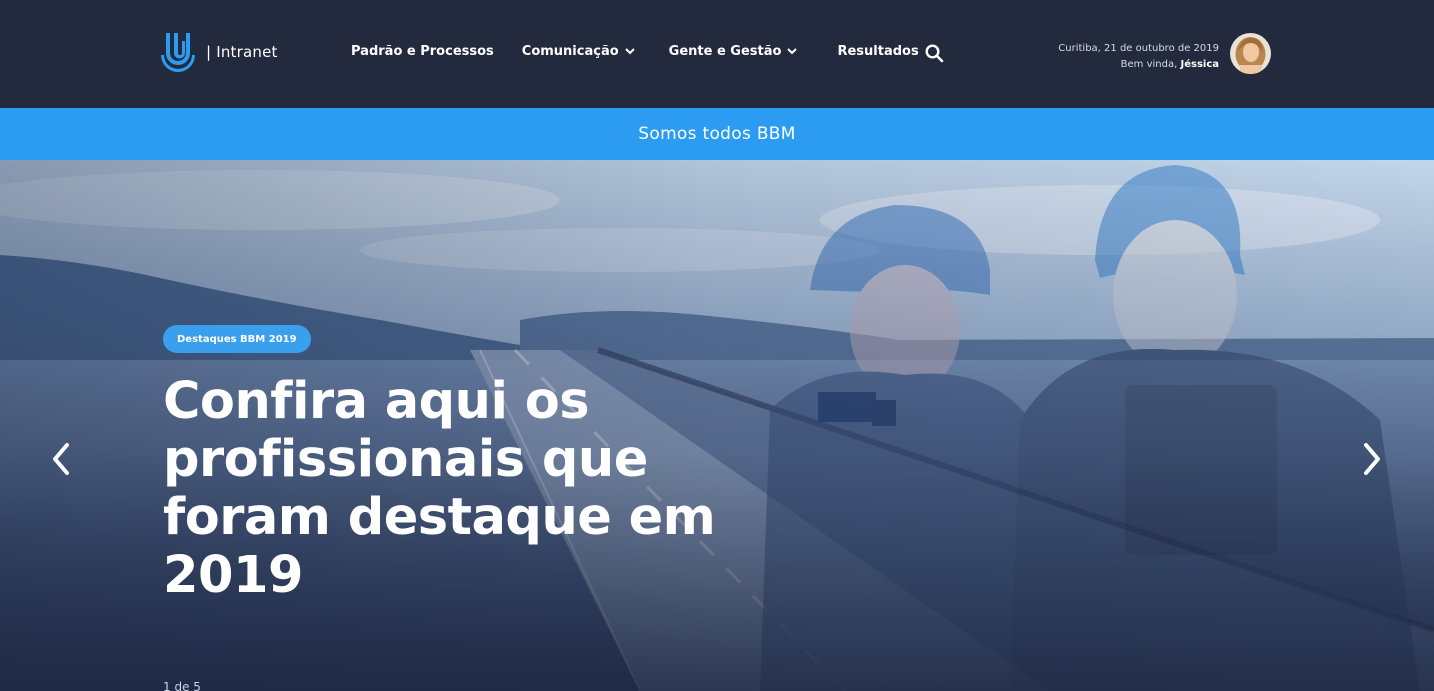 The height and width of the screenshot is (691, 1434). Describe the element at coordinates (1138, 48) in the screenshot. I see `date-location: Curitiba, 21 de outubro de 2019` at that location.